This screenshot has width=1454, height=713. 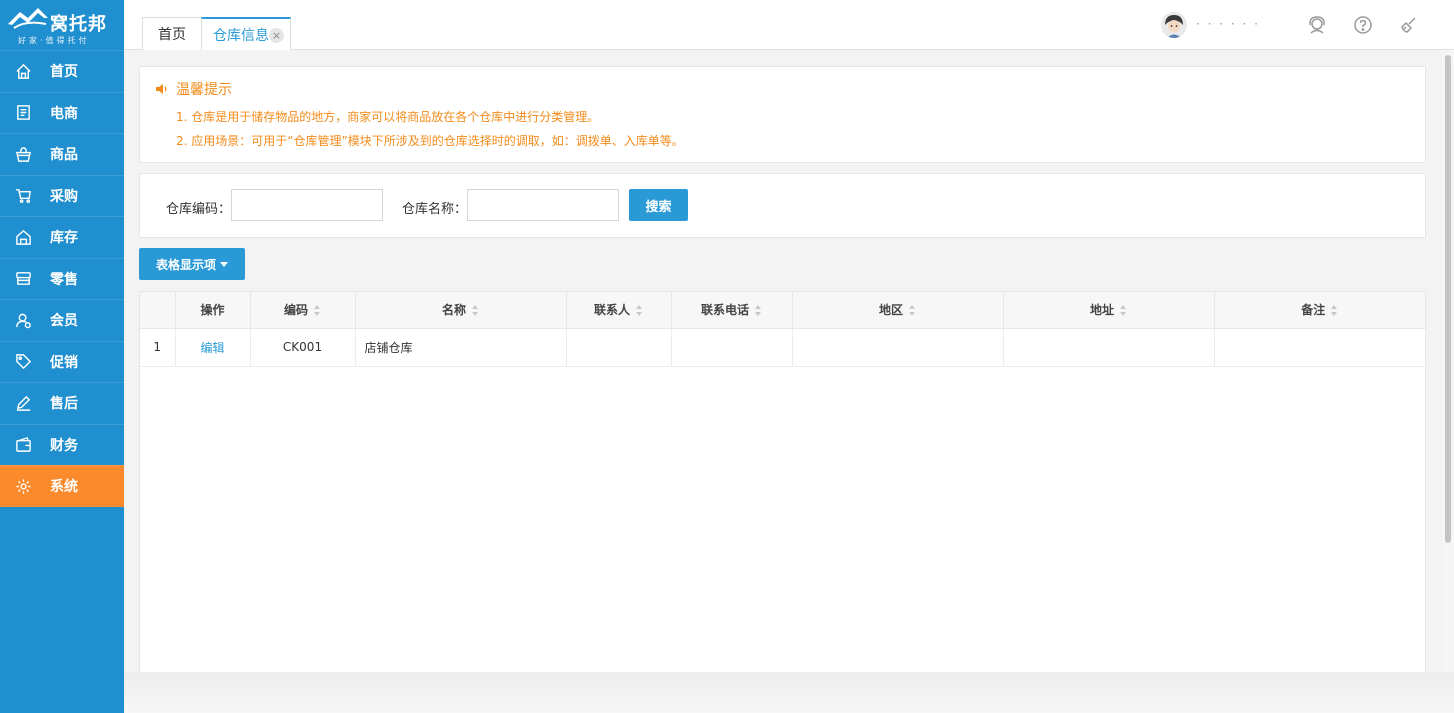 I want to click on basket-icon, so click(x=23, y=154).